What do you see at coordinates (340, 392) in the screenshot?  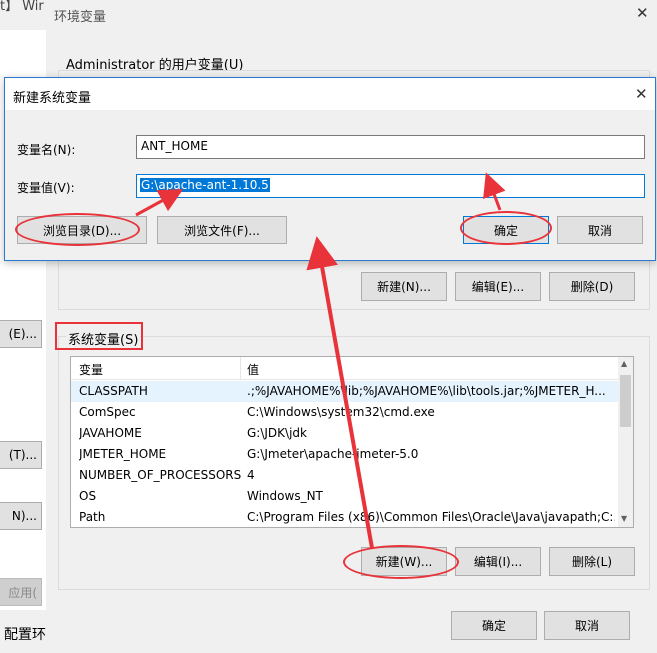 I see `arrow-from-new-to-dialog` at bounding box center [340, 392].